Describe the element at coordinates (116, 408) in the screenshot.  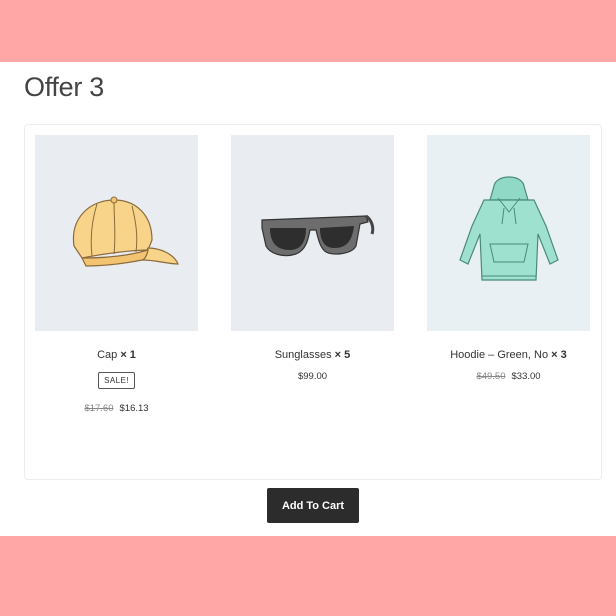
I see `product-price: $17.60 $16.13` at that location.